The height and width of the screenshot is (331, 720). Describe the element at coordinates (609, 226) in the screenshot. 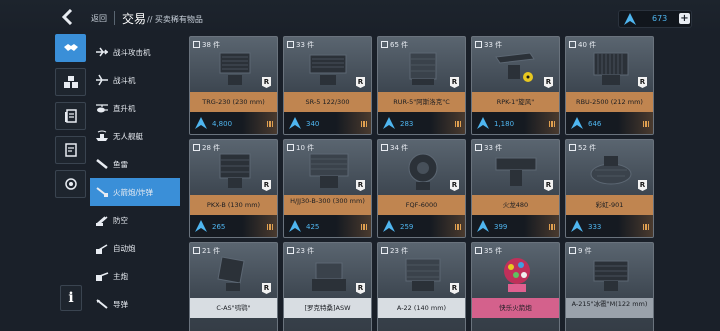

I see `price-bar: 333` at that location.